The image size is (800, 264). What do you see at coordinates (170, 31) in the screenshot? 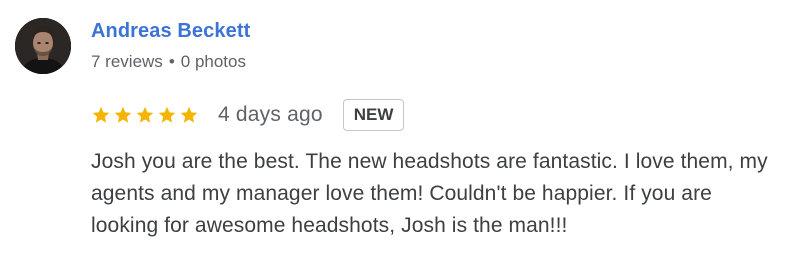
I see `reviewer-name: Andreas Beckett` at bounding box center [170, 31].